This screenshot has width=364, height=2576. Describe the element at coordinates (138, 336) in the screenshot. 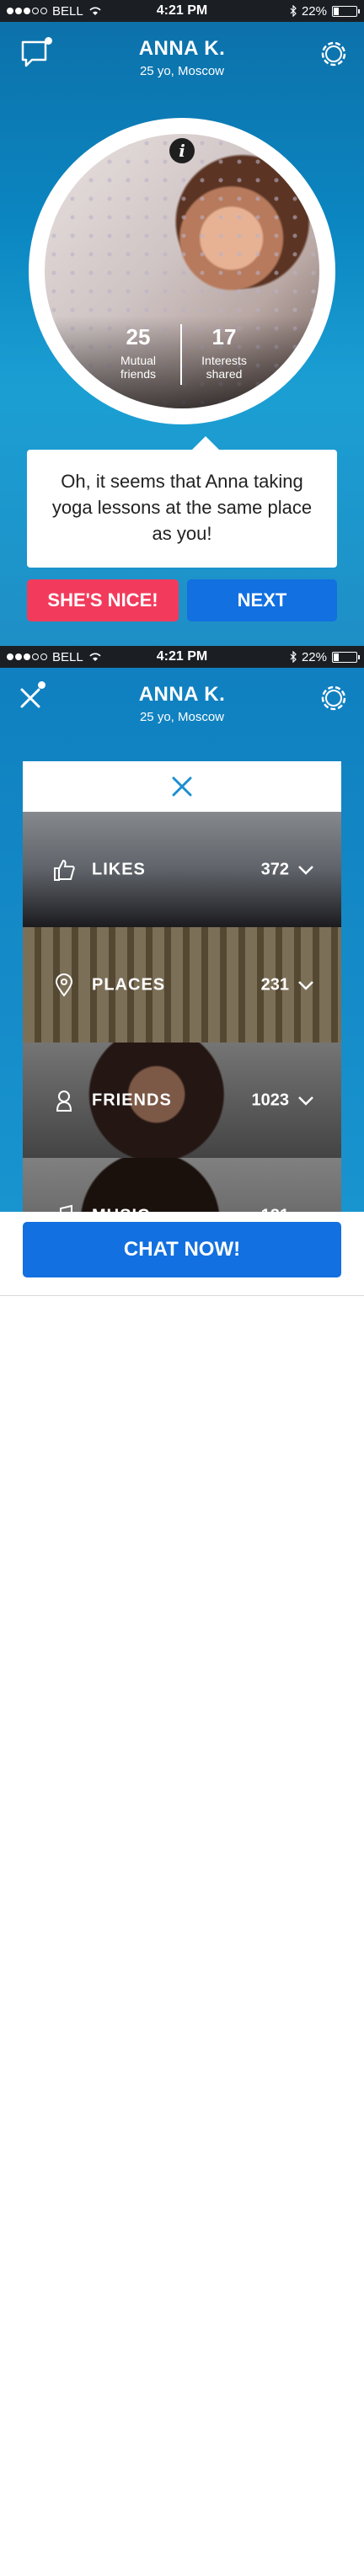

I see `stat-value: 25` at that location.